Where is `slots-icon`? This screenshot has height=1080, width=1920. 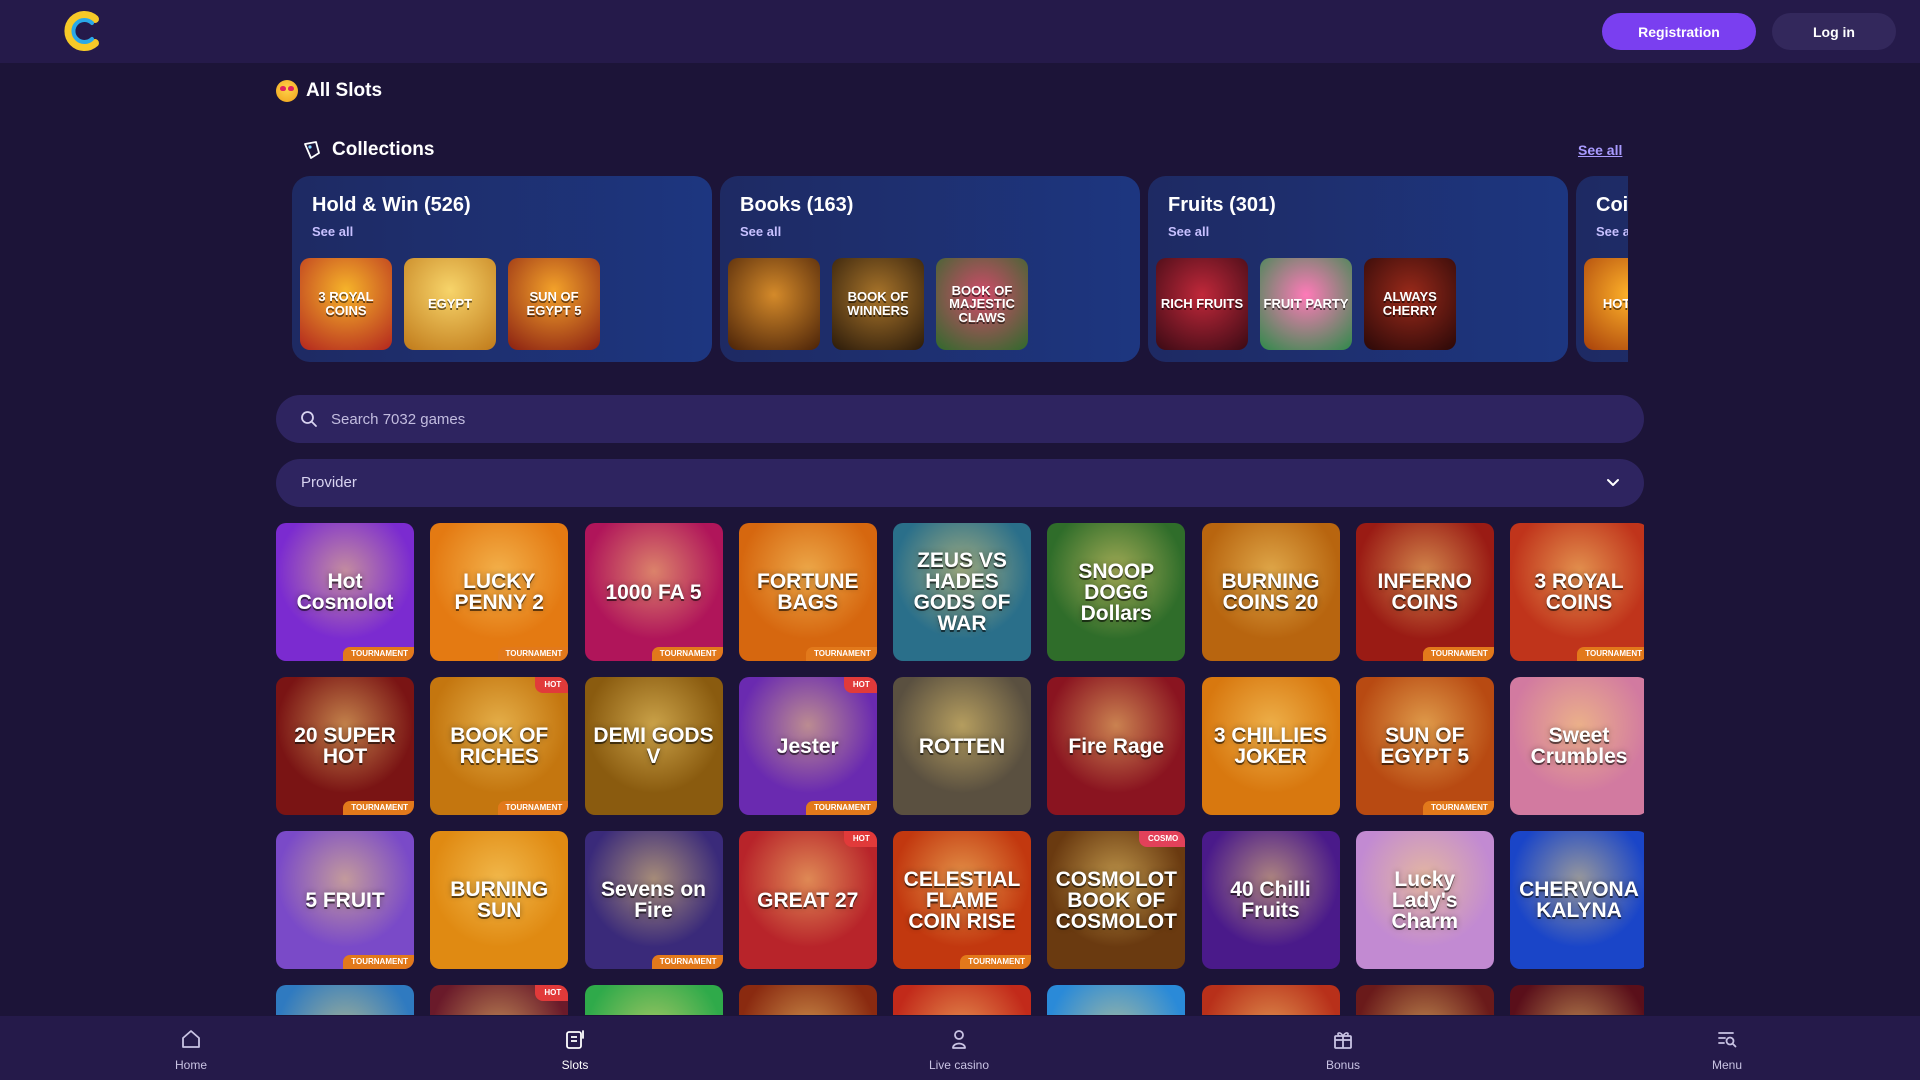
slots-icon is located at coordinates (575, 1039).